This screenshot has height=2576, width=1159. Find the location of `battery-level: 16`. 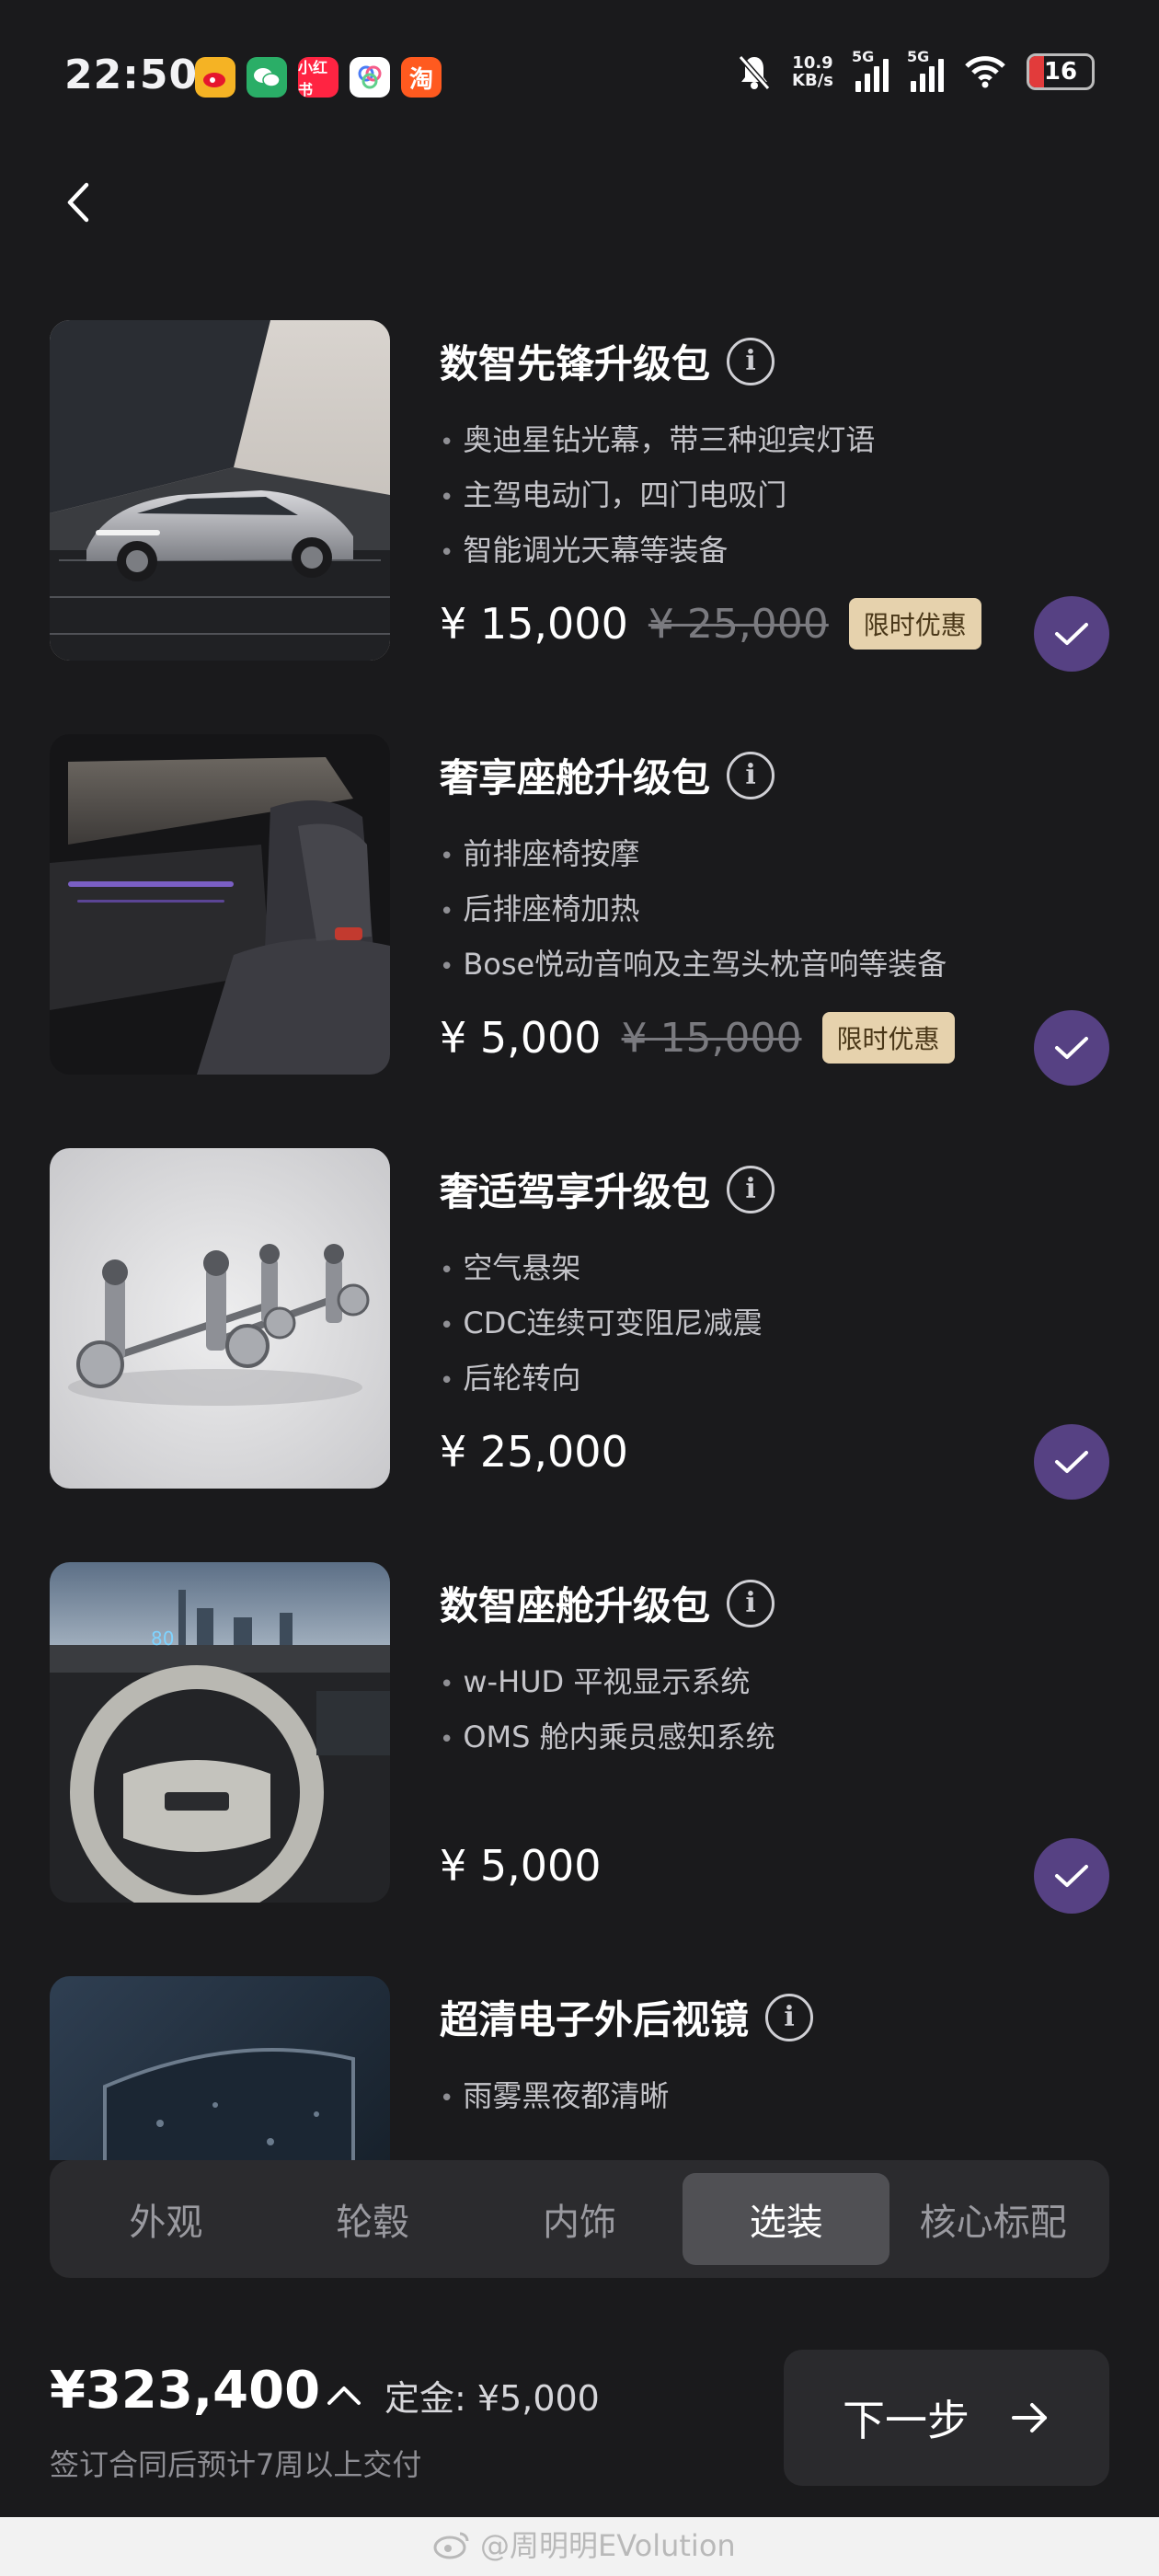

battery-level: 16 is located at coordinates (1060, 72).